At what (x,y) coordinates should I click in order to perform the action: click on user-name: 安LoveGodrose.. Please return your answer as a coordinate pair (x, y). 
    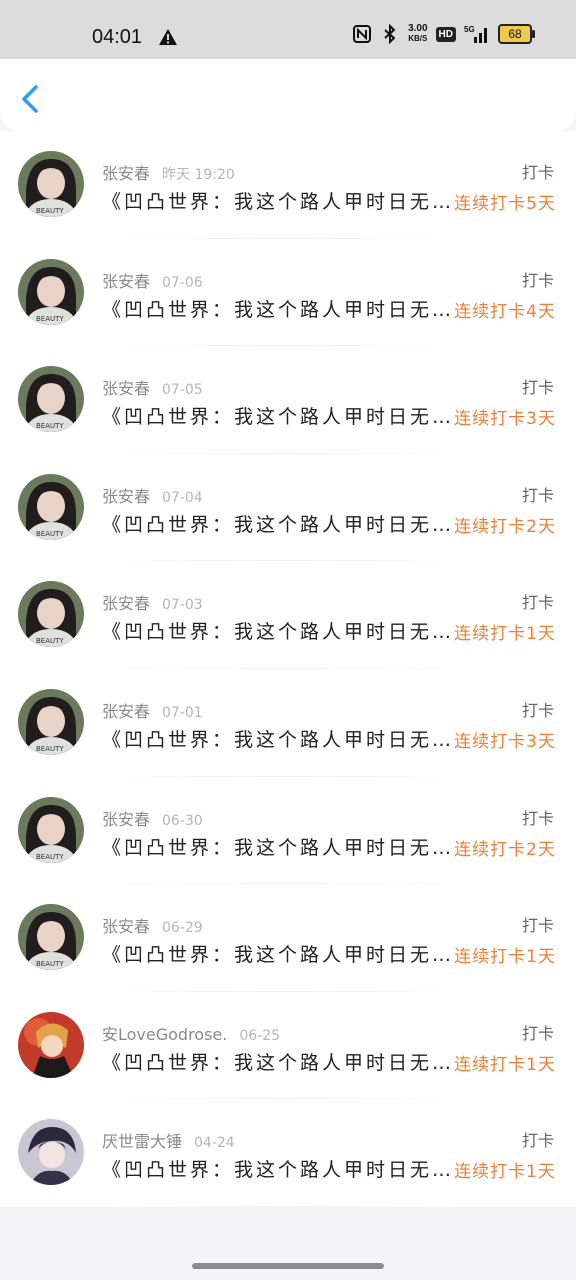
    Looking at the image, I should click on (164, 1034).